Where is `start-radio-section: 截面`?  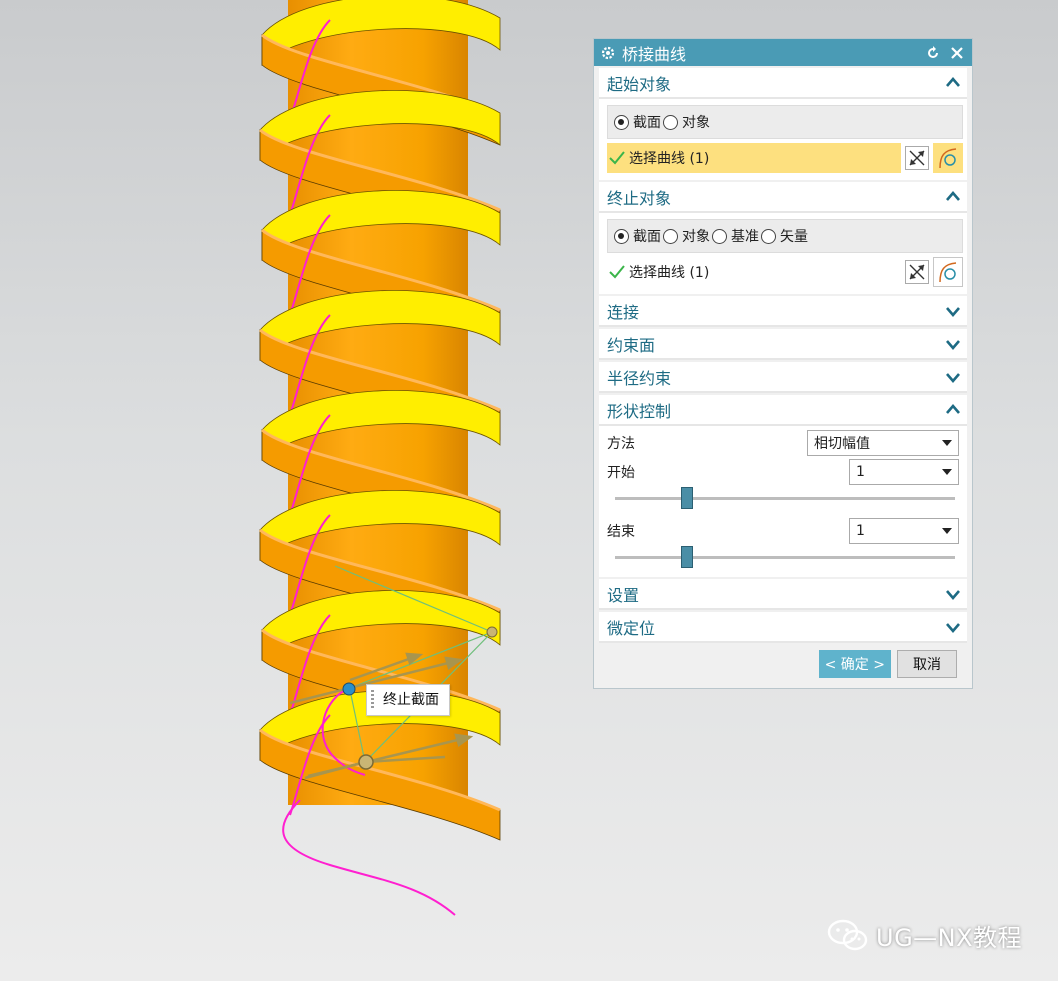
start-radio-section: 截面 is located at coordinates (637, 122).